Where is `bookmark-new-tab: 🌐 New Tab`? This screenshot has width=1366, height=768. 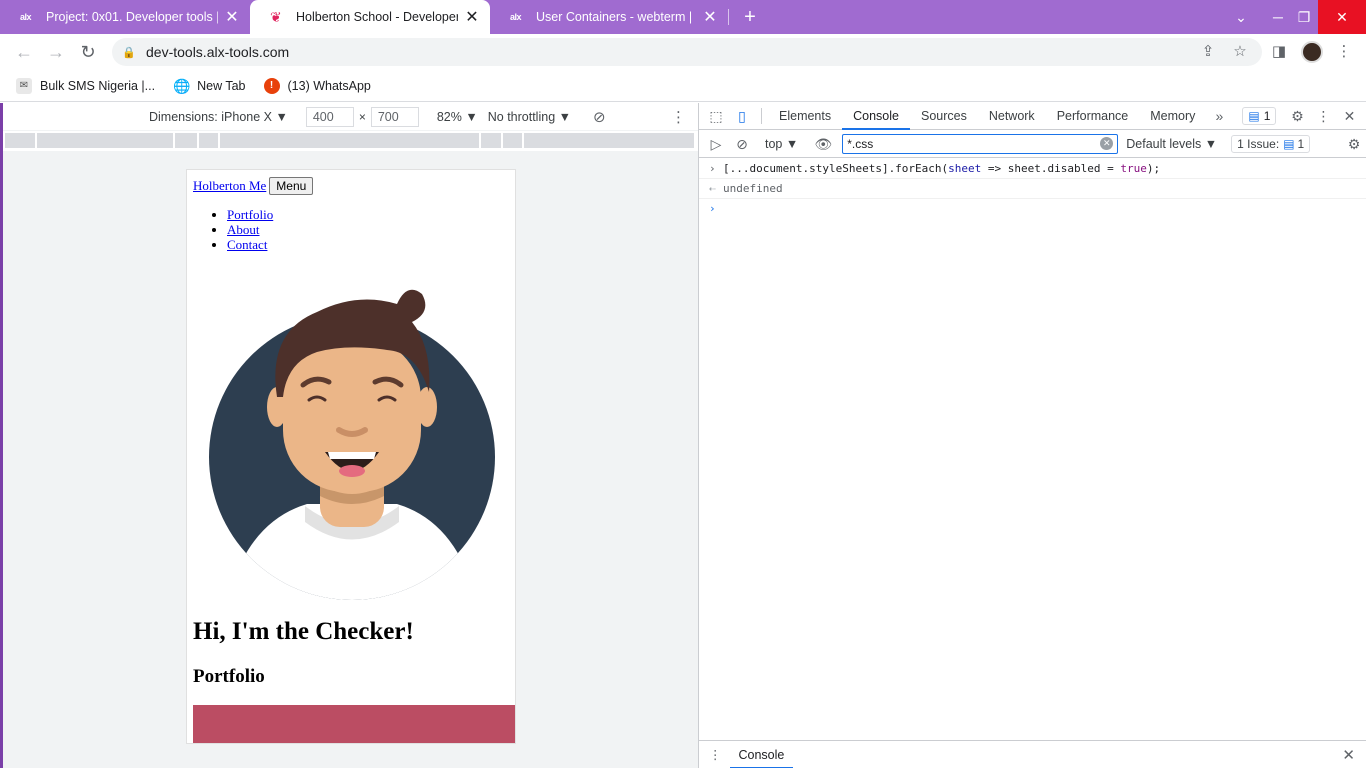 bookmark-new-tab: 🌐 New Tab is located at coordinates (209, 86).